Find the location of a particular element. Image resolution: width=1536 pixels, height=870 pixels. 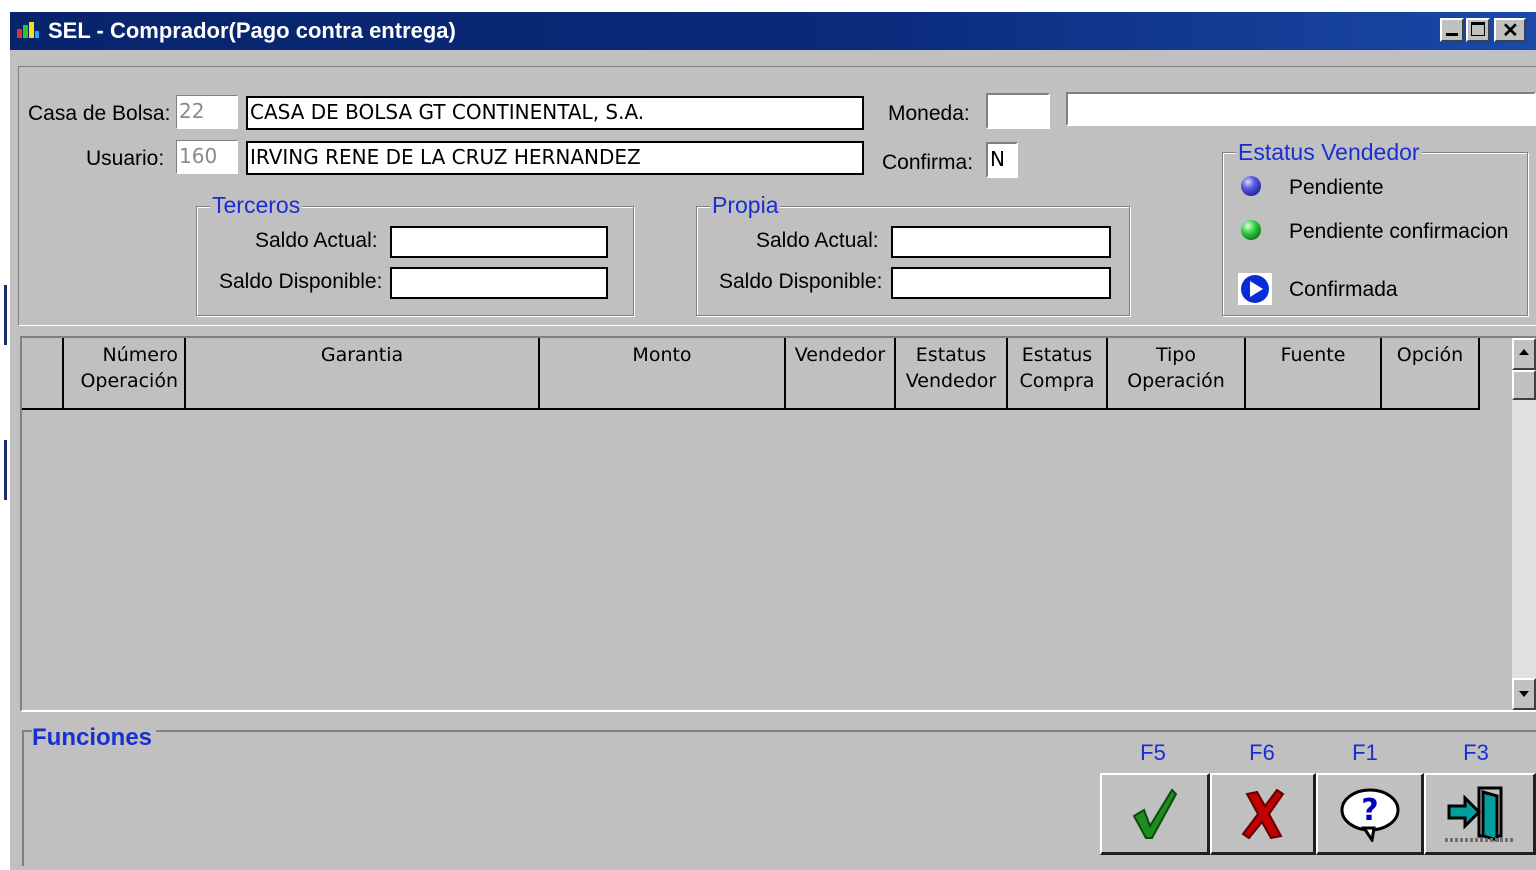

maximize-icon is located at coordinates (1478, 29).